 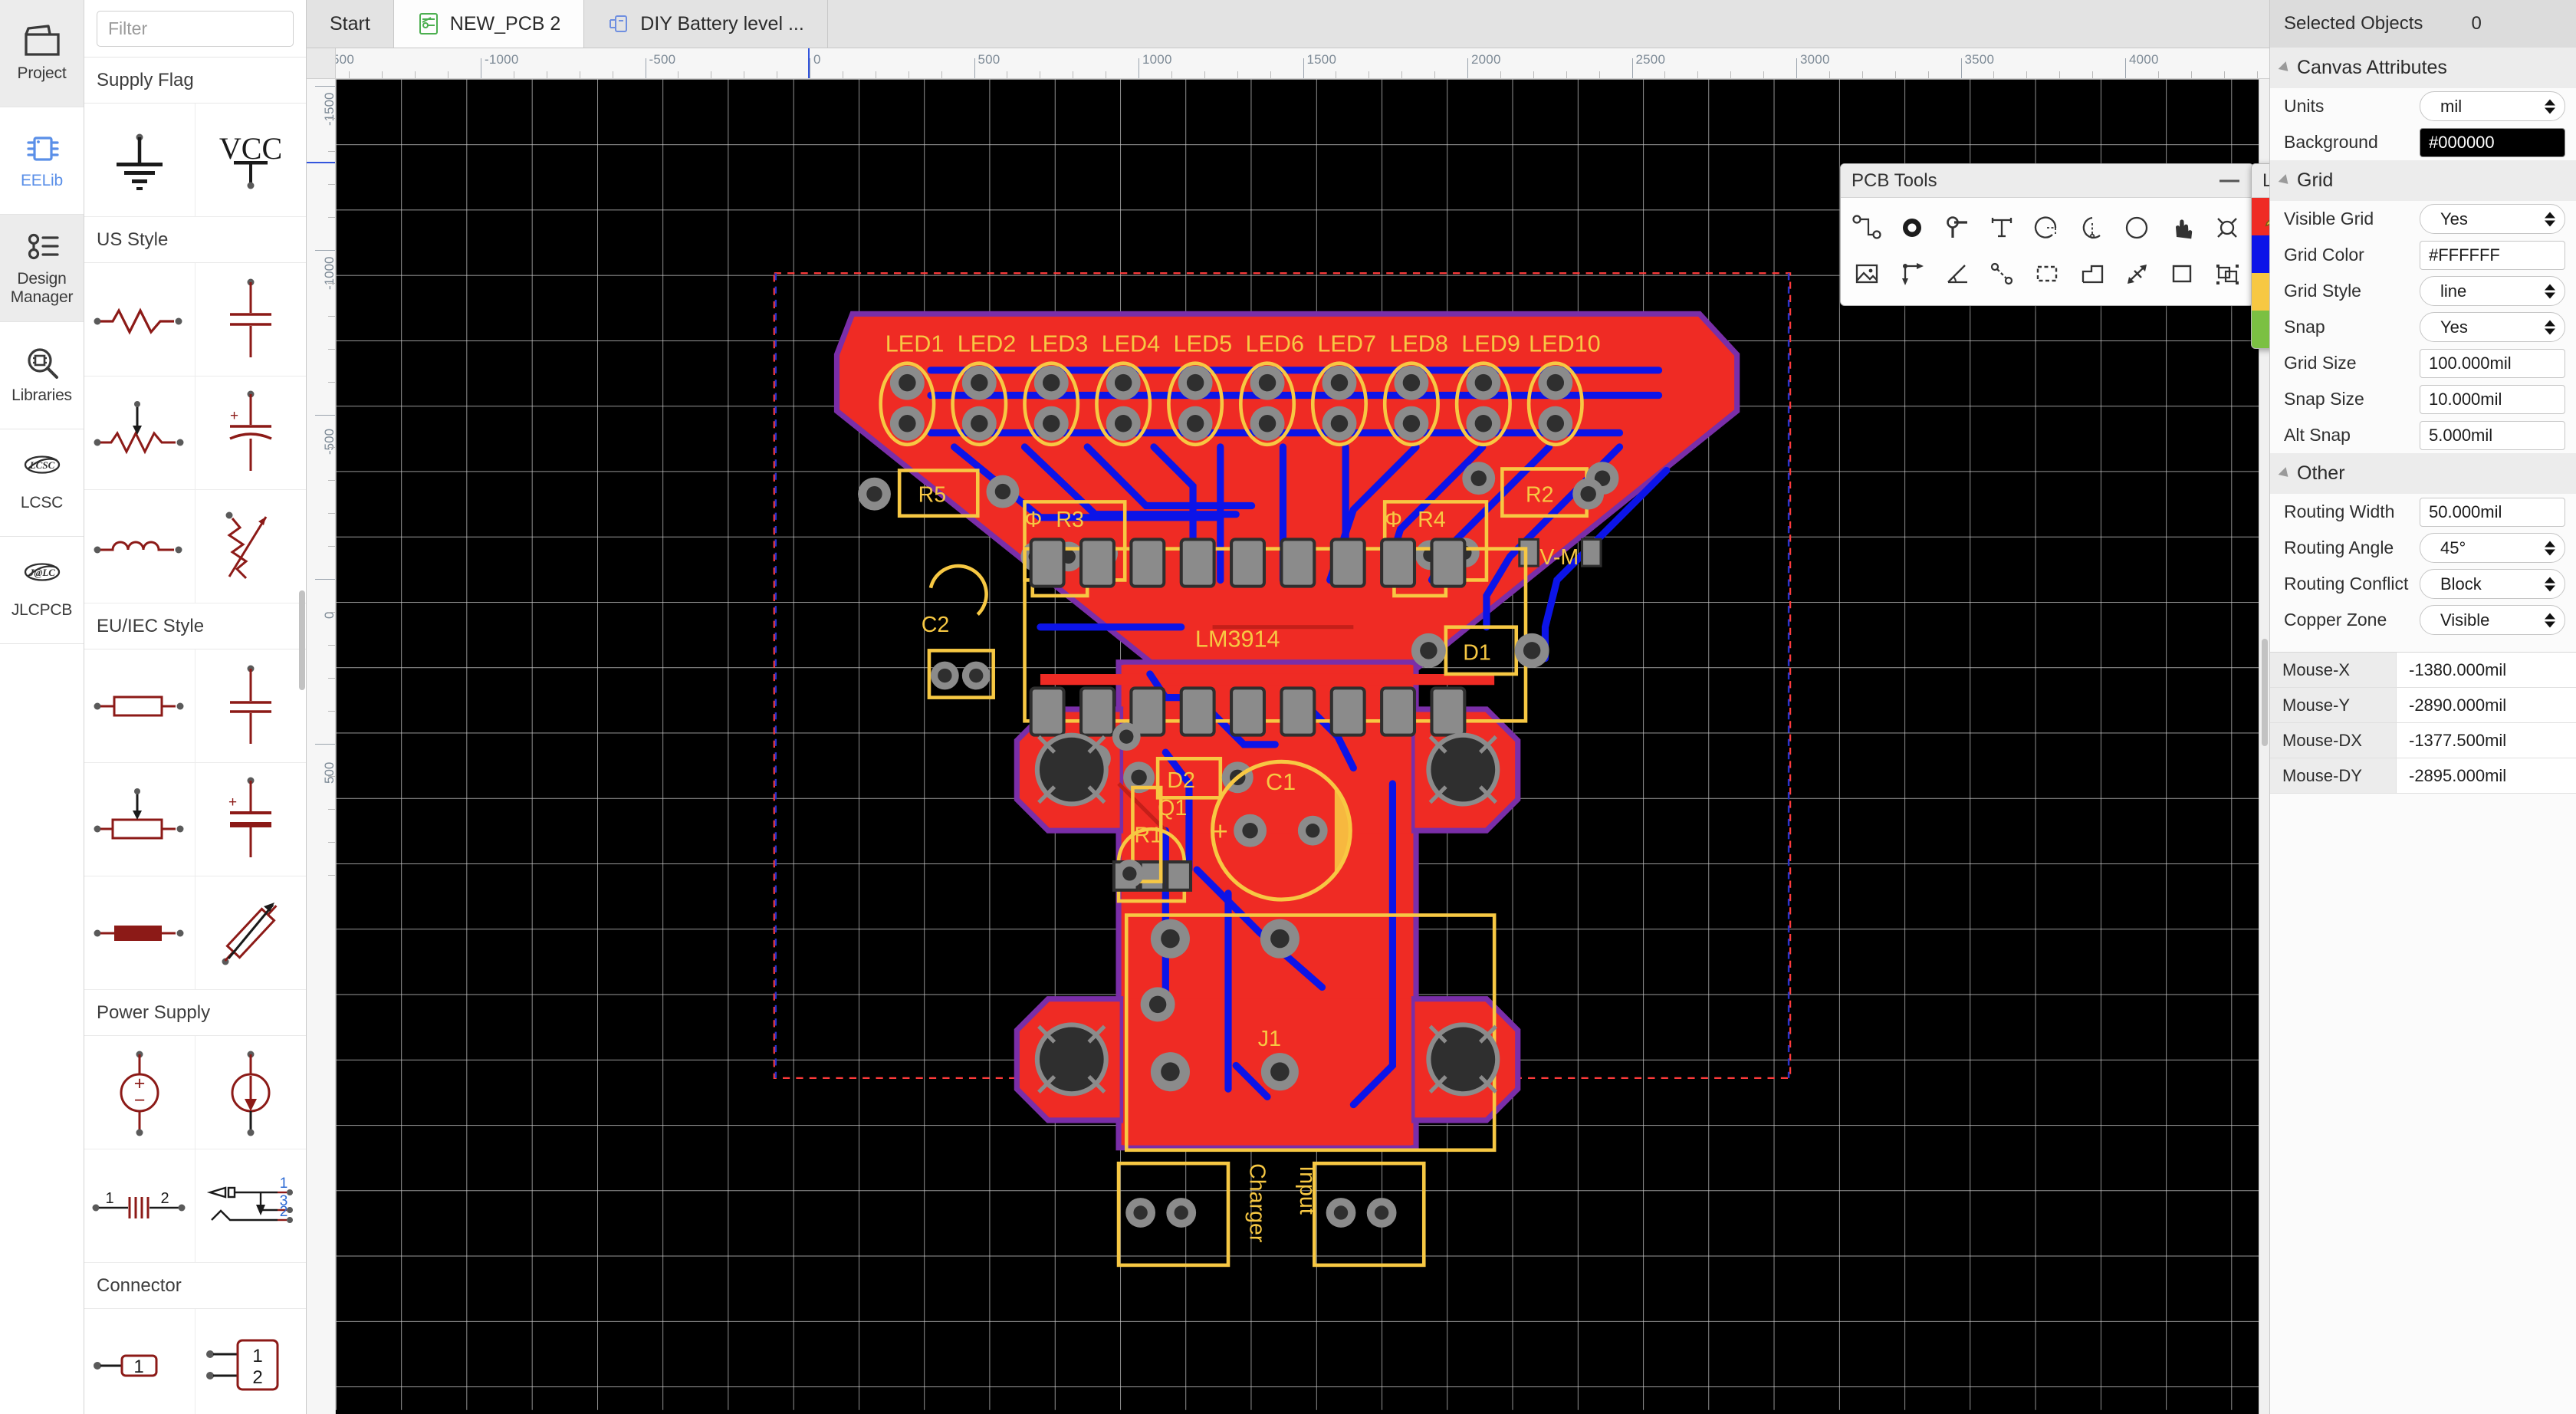 What do you see at coordinates (2092, 274) in the screenshot?
I see `solid-region-tool` at bounding box center [2092, 274].